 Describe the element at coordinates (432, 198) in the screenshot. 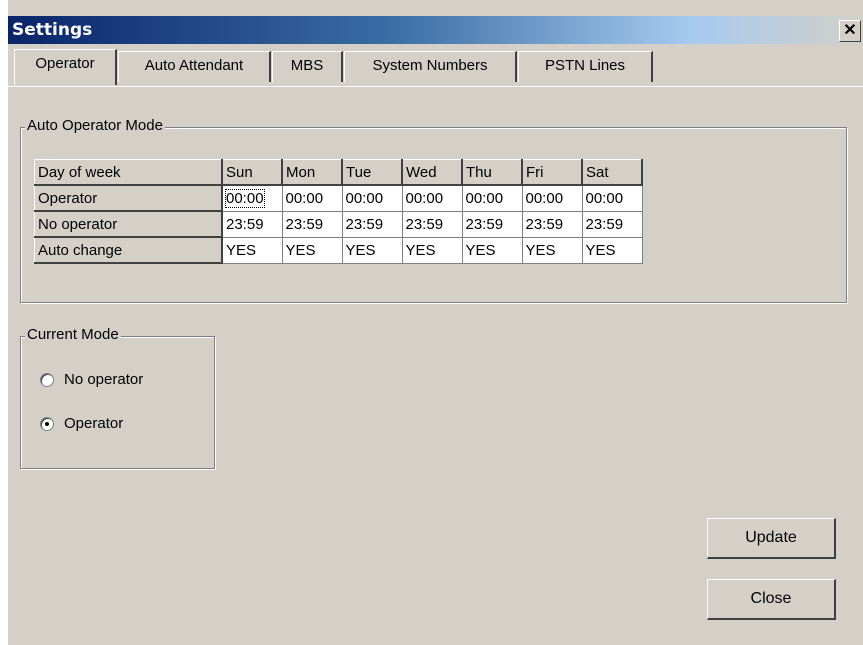

I see `cell-operator-wed: 00:00` at that location.